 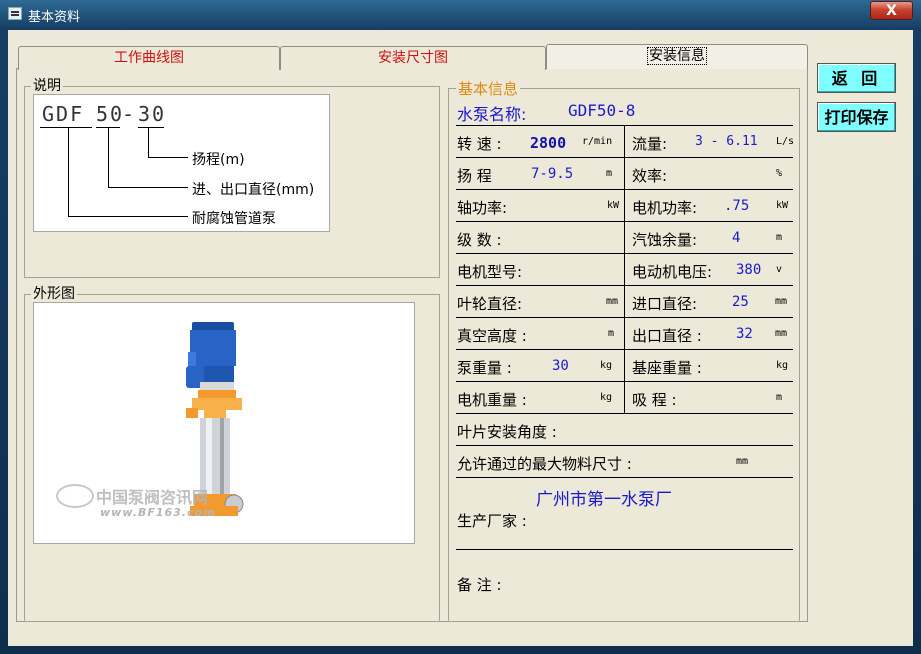 What do you see at coordinates (490, 272) in the screenshot?
I see `motor-model-label: 电机型号:` at bounding box center [490, 272].